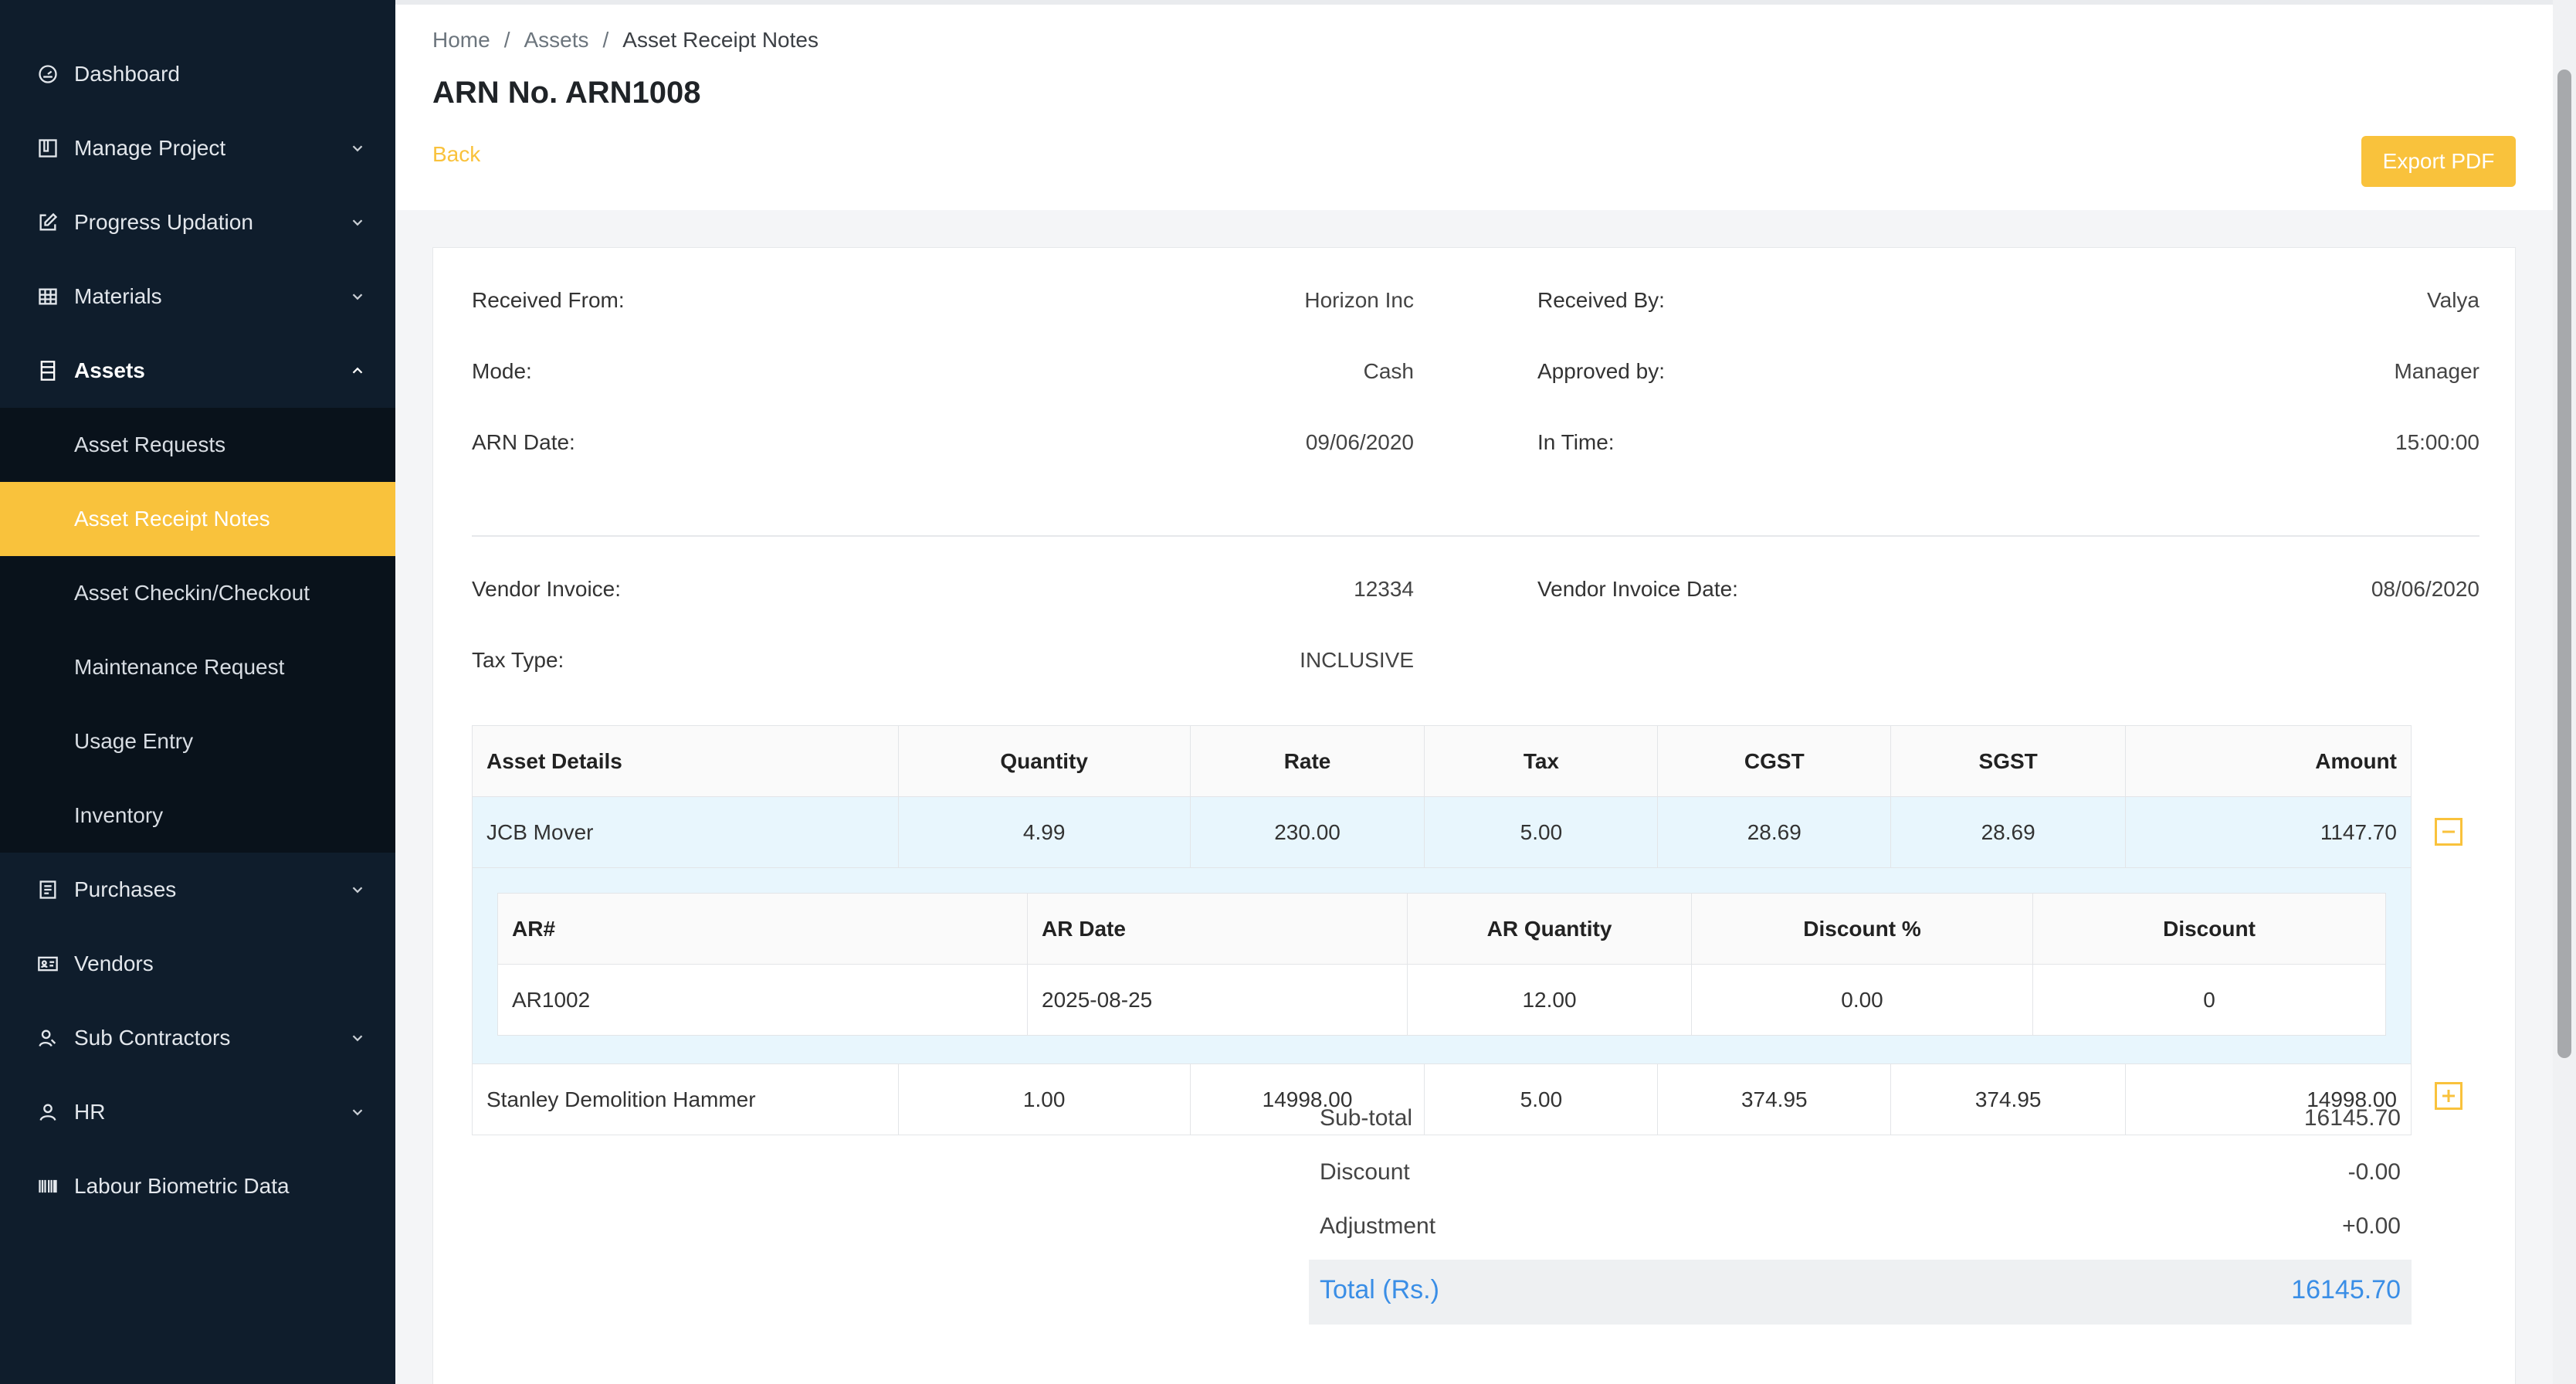  Describe the element at coordinates (150, 148) in the screenshot. I see `sidebar-item-label: Manage Project` at that location.